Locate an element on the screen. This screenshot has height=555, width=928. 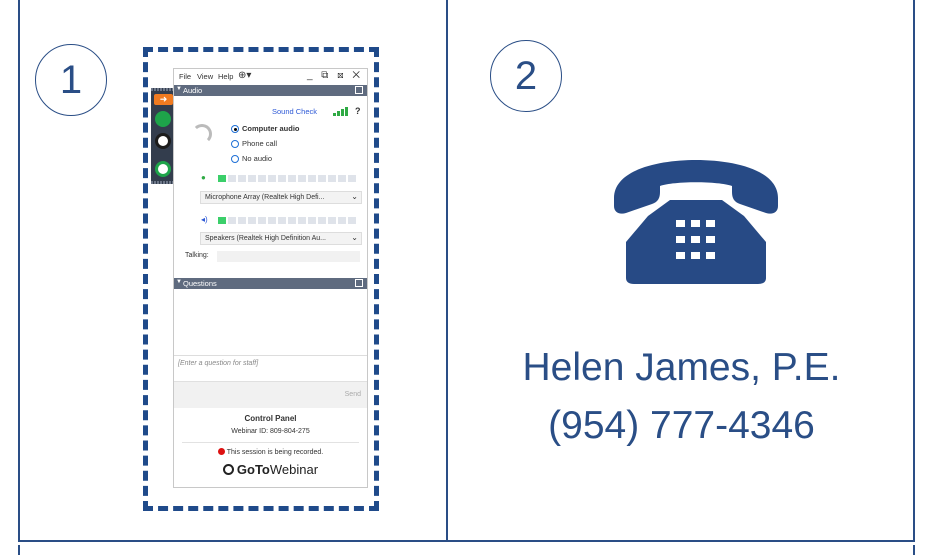
questions-log is located at coordinates (270, 321).